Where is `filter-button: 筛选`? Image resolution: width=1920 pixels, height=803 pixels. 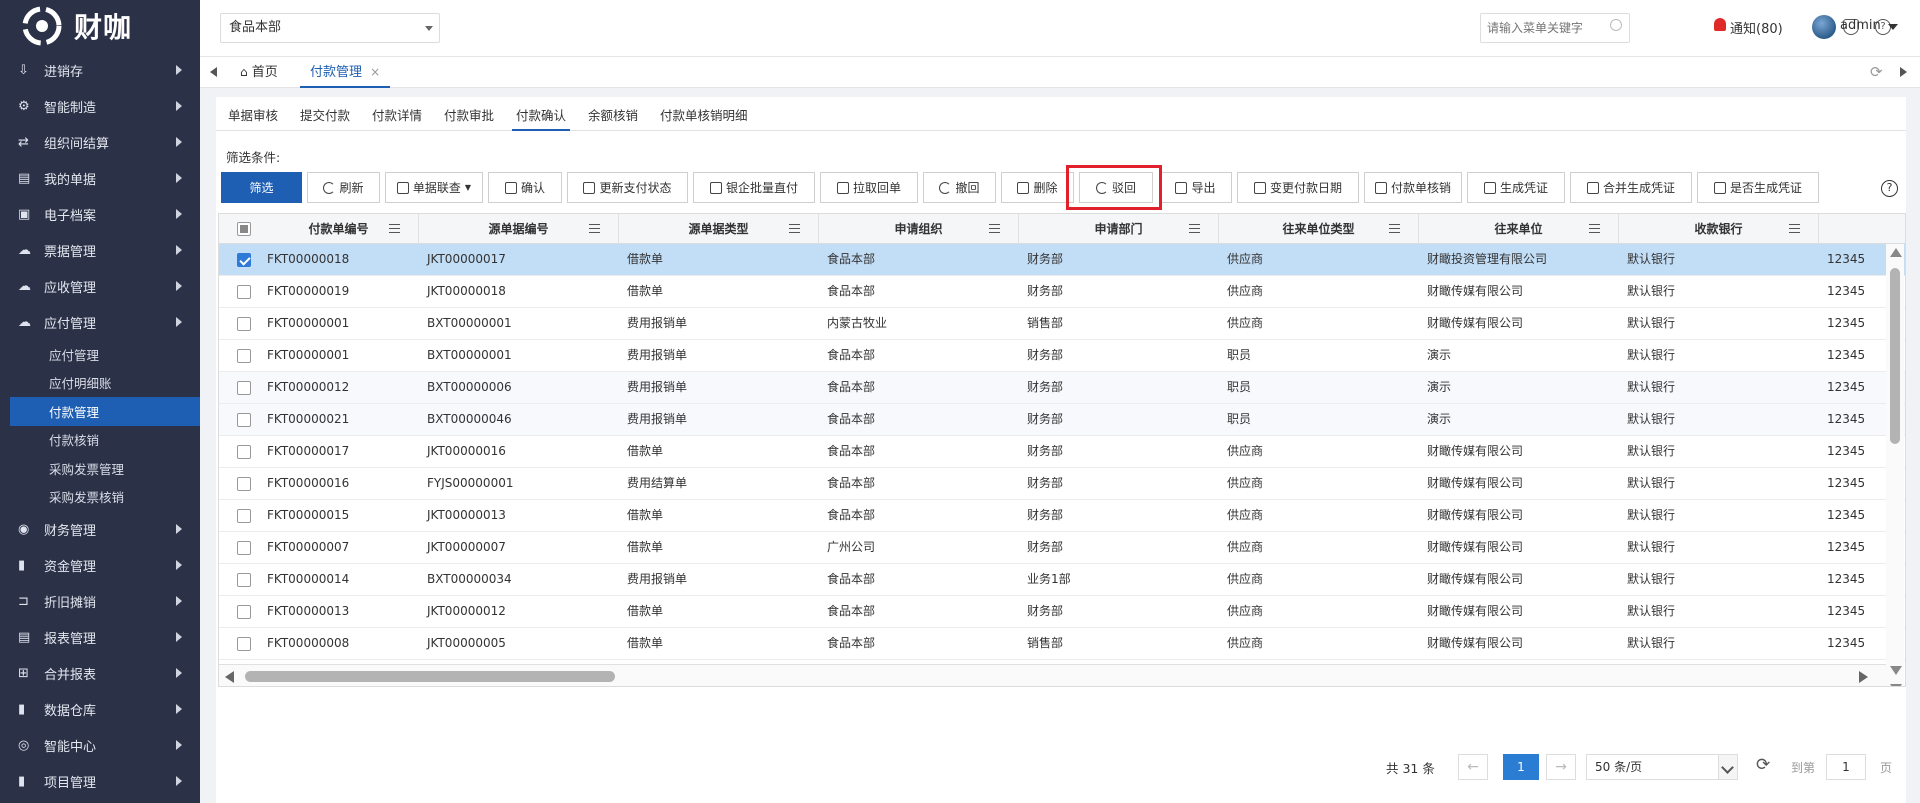 filter-button: 筛选 is located at coordinates (261, 187).